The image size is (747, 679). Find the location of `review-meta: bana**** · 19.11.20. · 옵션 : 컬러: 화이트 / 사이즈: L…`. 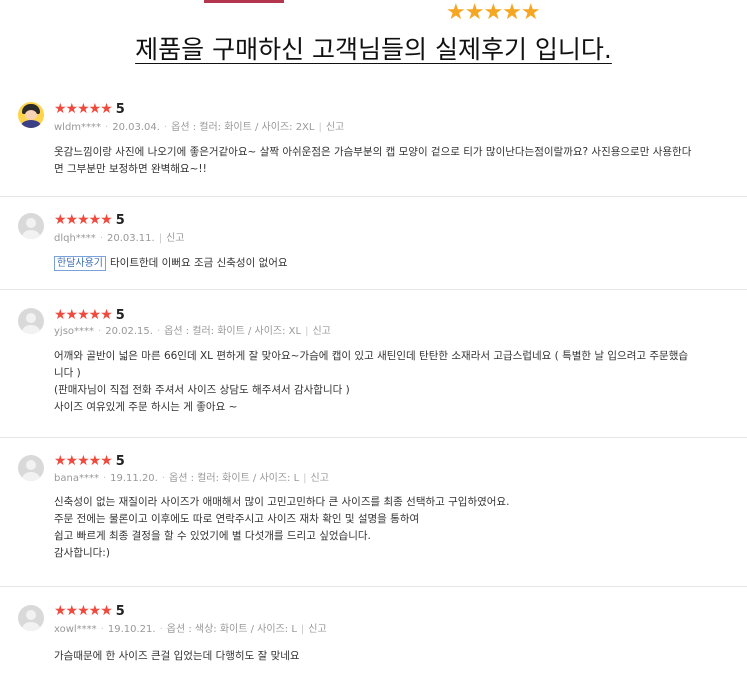

review-meta: bana**** · 19.11.20. · 옵션 : 컬러: 화이트 / 사이즈: L… is located at coordinates (191, 478).